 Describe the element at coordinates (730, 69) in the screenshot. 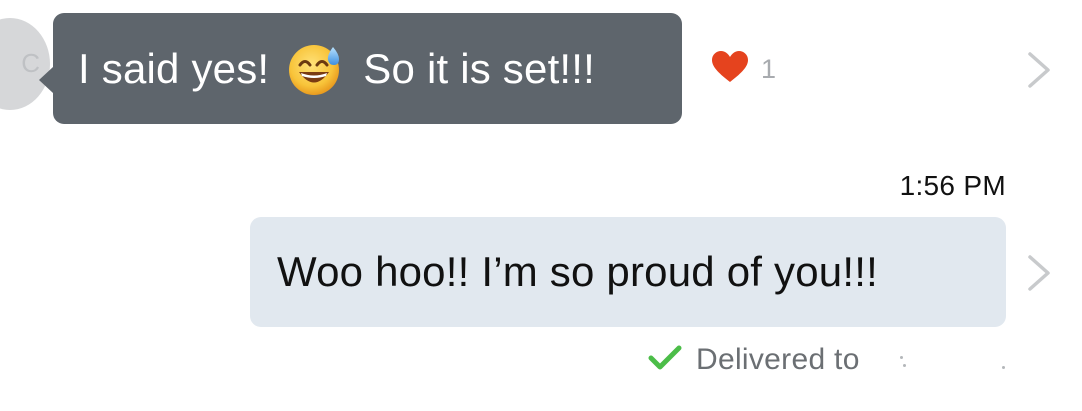

I see `heart-icon` at that location.